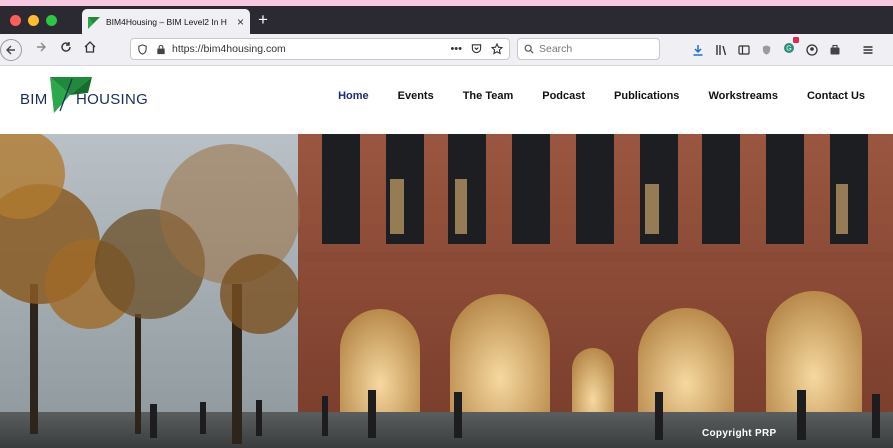 Image resolution: width=893 pixels, height=448 pixels. I want to click on nav-contact-us: Contact Us, so click(836, 96).